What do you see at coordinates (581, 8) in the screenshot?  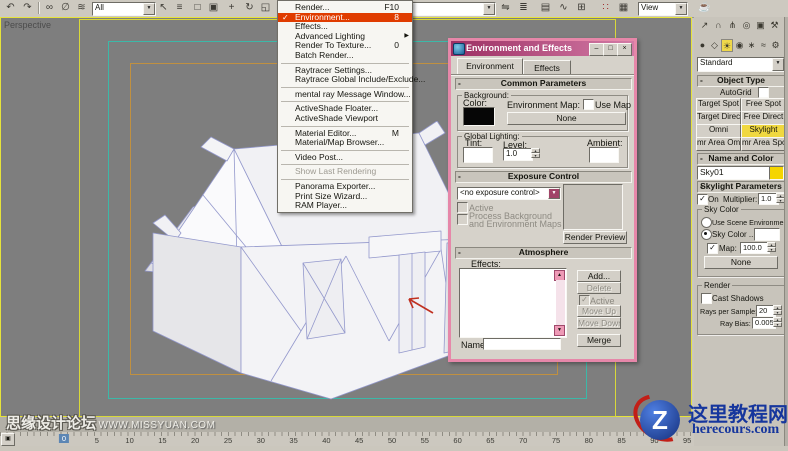 I see `schematic-view-icon: ⊞` at bounding box center [581, 8].